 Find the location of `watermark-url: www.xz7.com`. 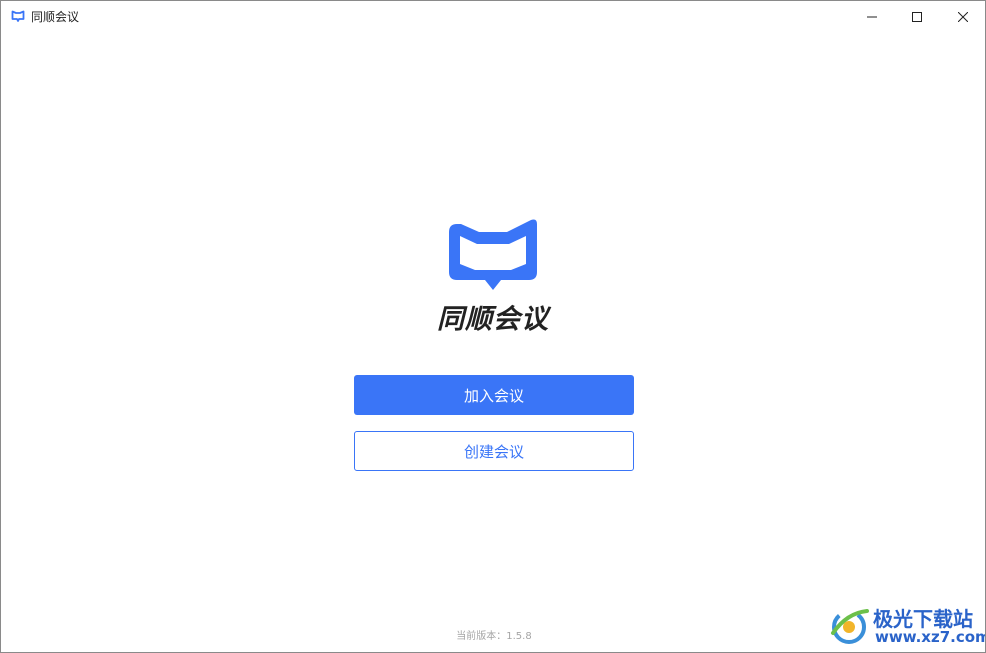

watermark-url: www.xz7.com is located at coordinates (930, 637).